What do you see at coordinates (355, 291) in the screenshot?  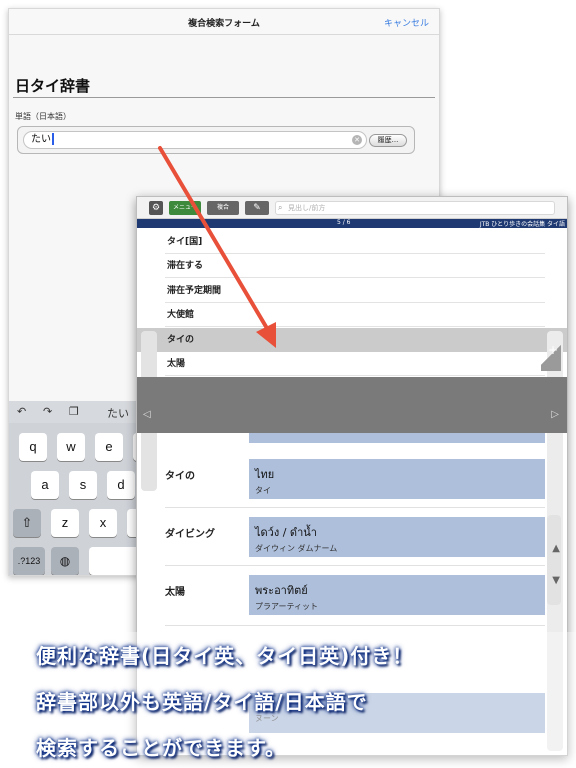 I see `word-list-item: 滞在予定期間` at bounding box center [355, 291].